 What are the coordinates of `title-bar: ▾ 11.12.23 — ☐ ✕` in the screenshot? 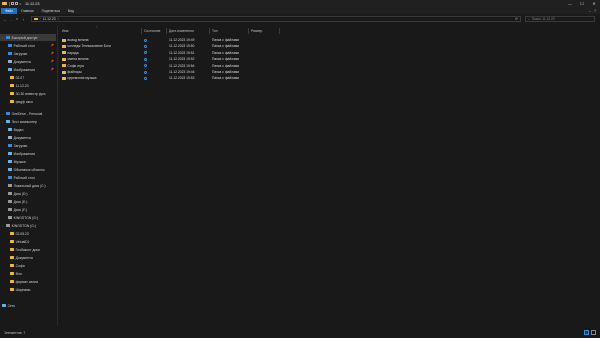 It's located at (300, 3).